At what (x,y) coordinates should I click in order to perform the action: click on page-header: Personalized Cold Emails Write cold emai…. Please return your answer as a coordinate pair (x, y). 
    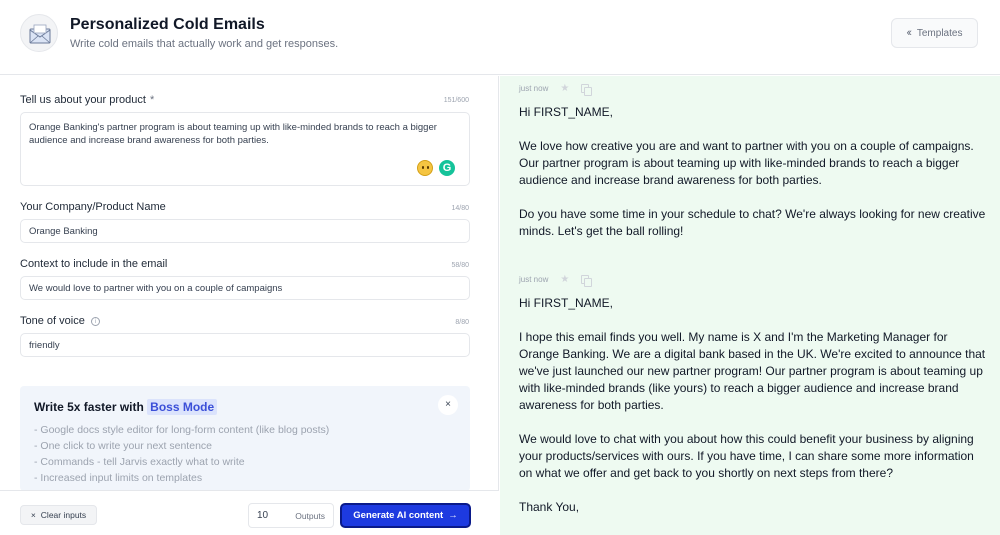
    Looking at the image, I should click on (500, 37).